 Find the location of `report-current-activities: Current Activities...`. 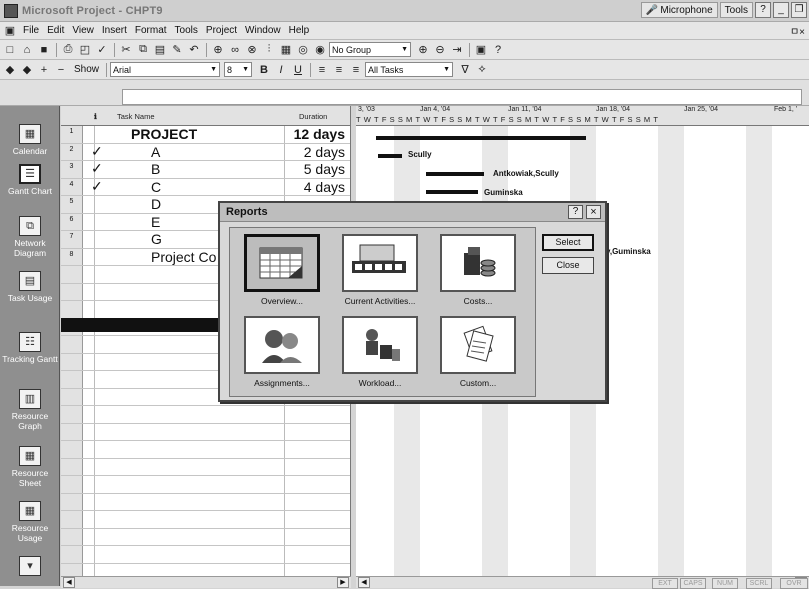

report-current-activities: Current Activities... is located at coordinates (380, 270).